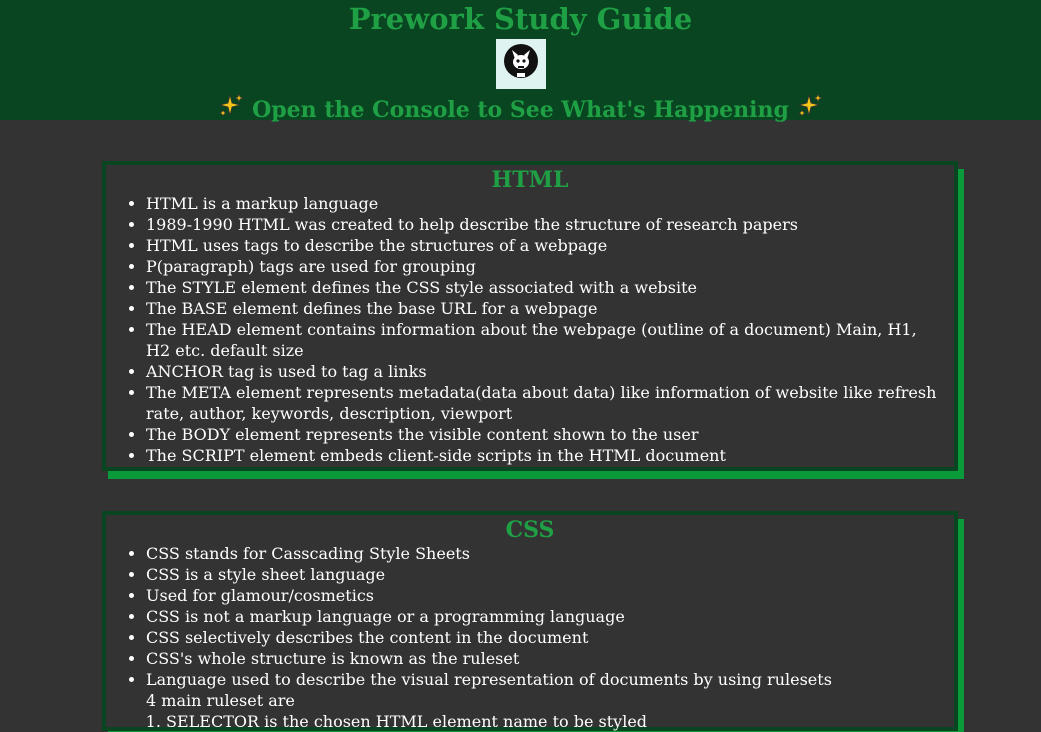  I want to click on page-title: Prework Study Guide, so click(520, 19).